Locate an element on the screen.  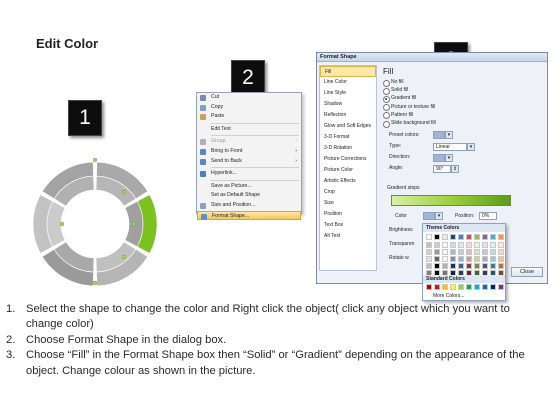
category-glow-and-soft-edges: Glow and Soft Edges is located at coordinates (348, 126).